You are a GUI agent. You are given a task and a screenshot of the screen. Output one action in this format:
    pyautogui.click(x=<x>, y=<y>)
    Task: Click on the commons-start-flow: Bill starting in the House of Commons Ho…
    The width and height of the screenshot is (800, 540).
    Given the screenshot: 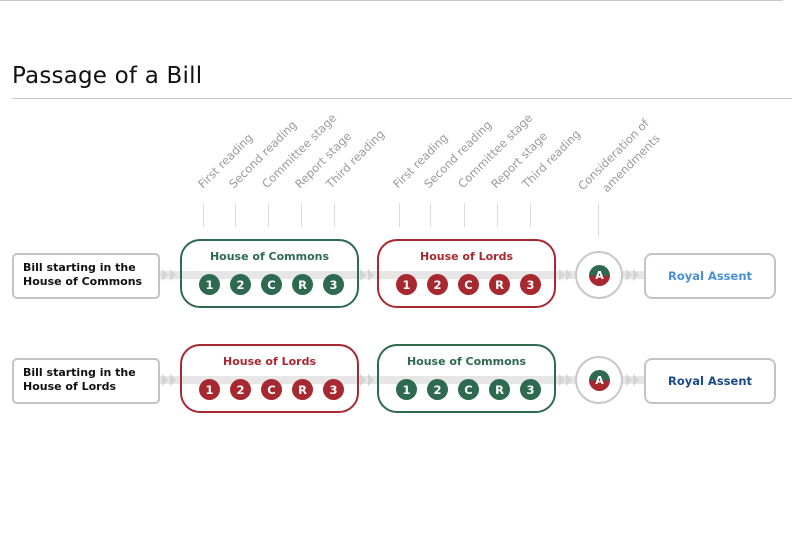 What is the action you would take?
    pyautogui.click(x=400, y=274)
    